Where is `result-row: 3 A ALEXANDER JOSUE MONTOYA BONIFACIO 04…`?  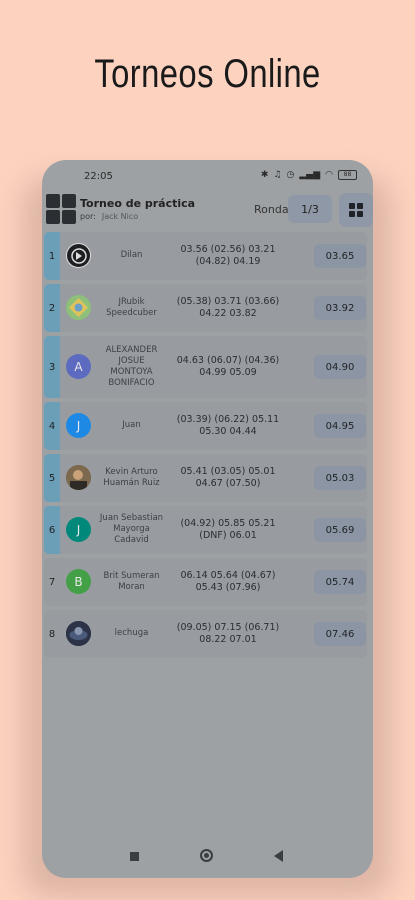
result-row: 3 A ALEXANDER JOSUE MONTOYA BONIFACIO 04… is located at coordinates (205, 367).